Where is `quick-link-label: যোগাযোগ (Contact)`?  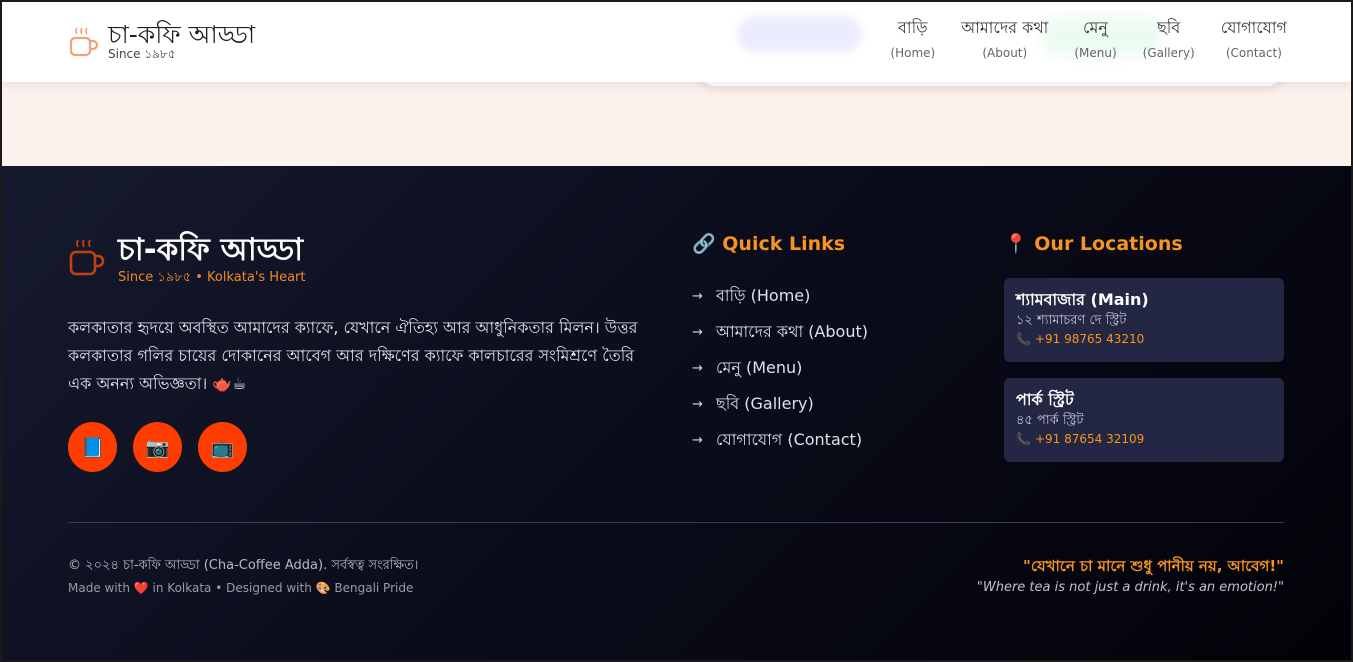
quick-link-label: যোগাযোগ (Contact) is located at coordinates (789, 439).